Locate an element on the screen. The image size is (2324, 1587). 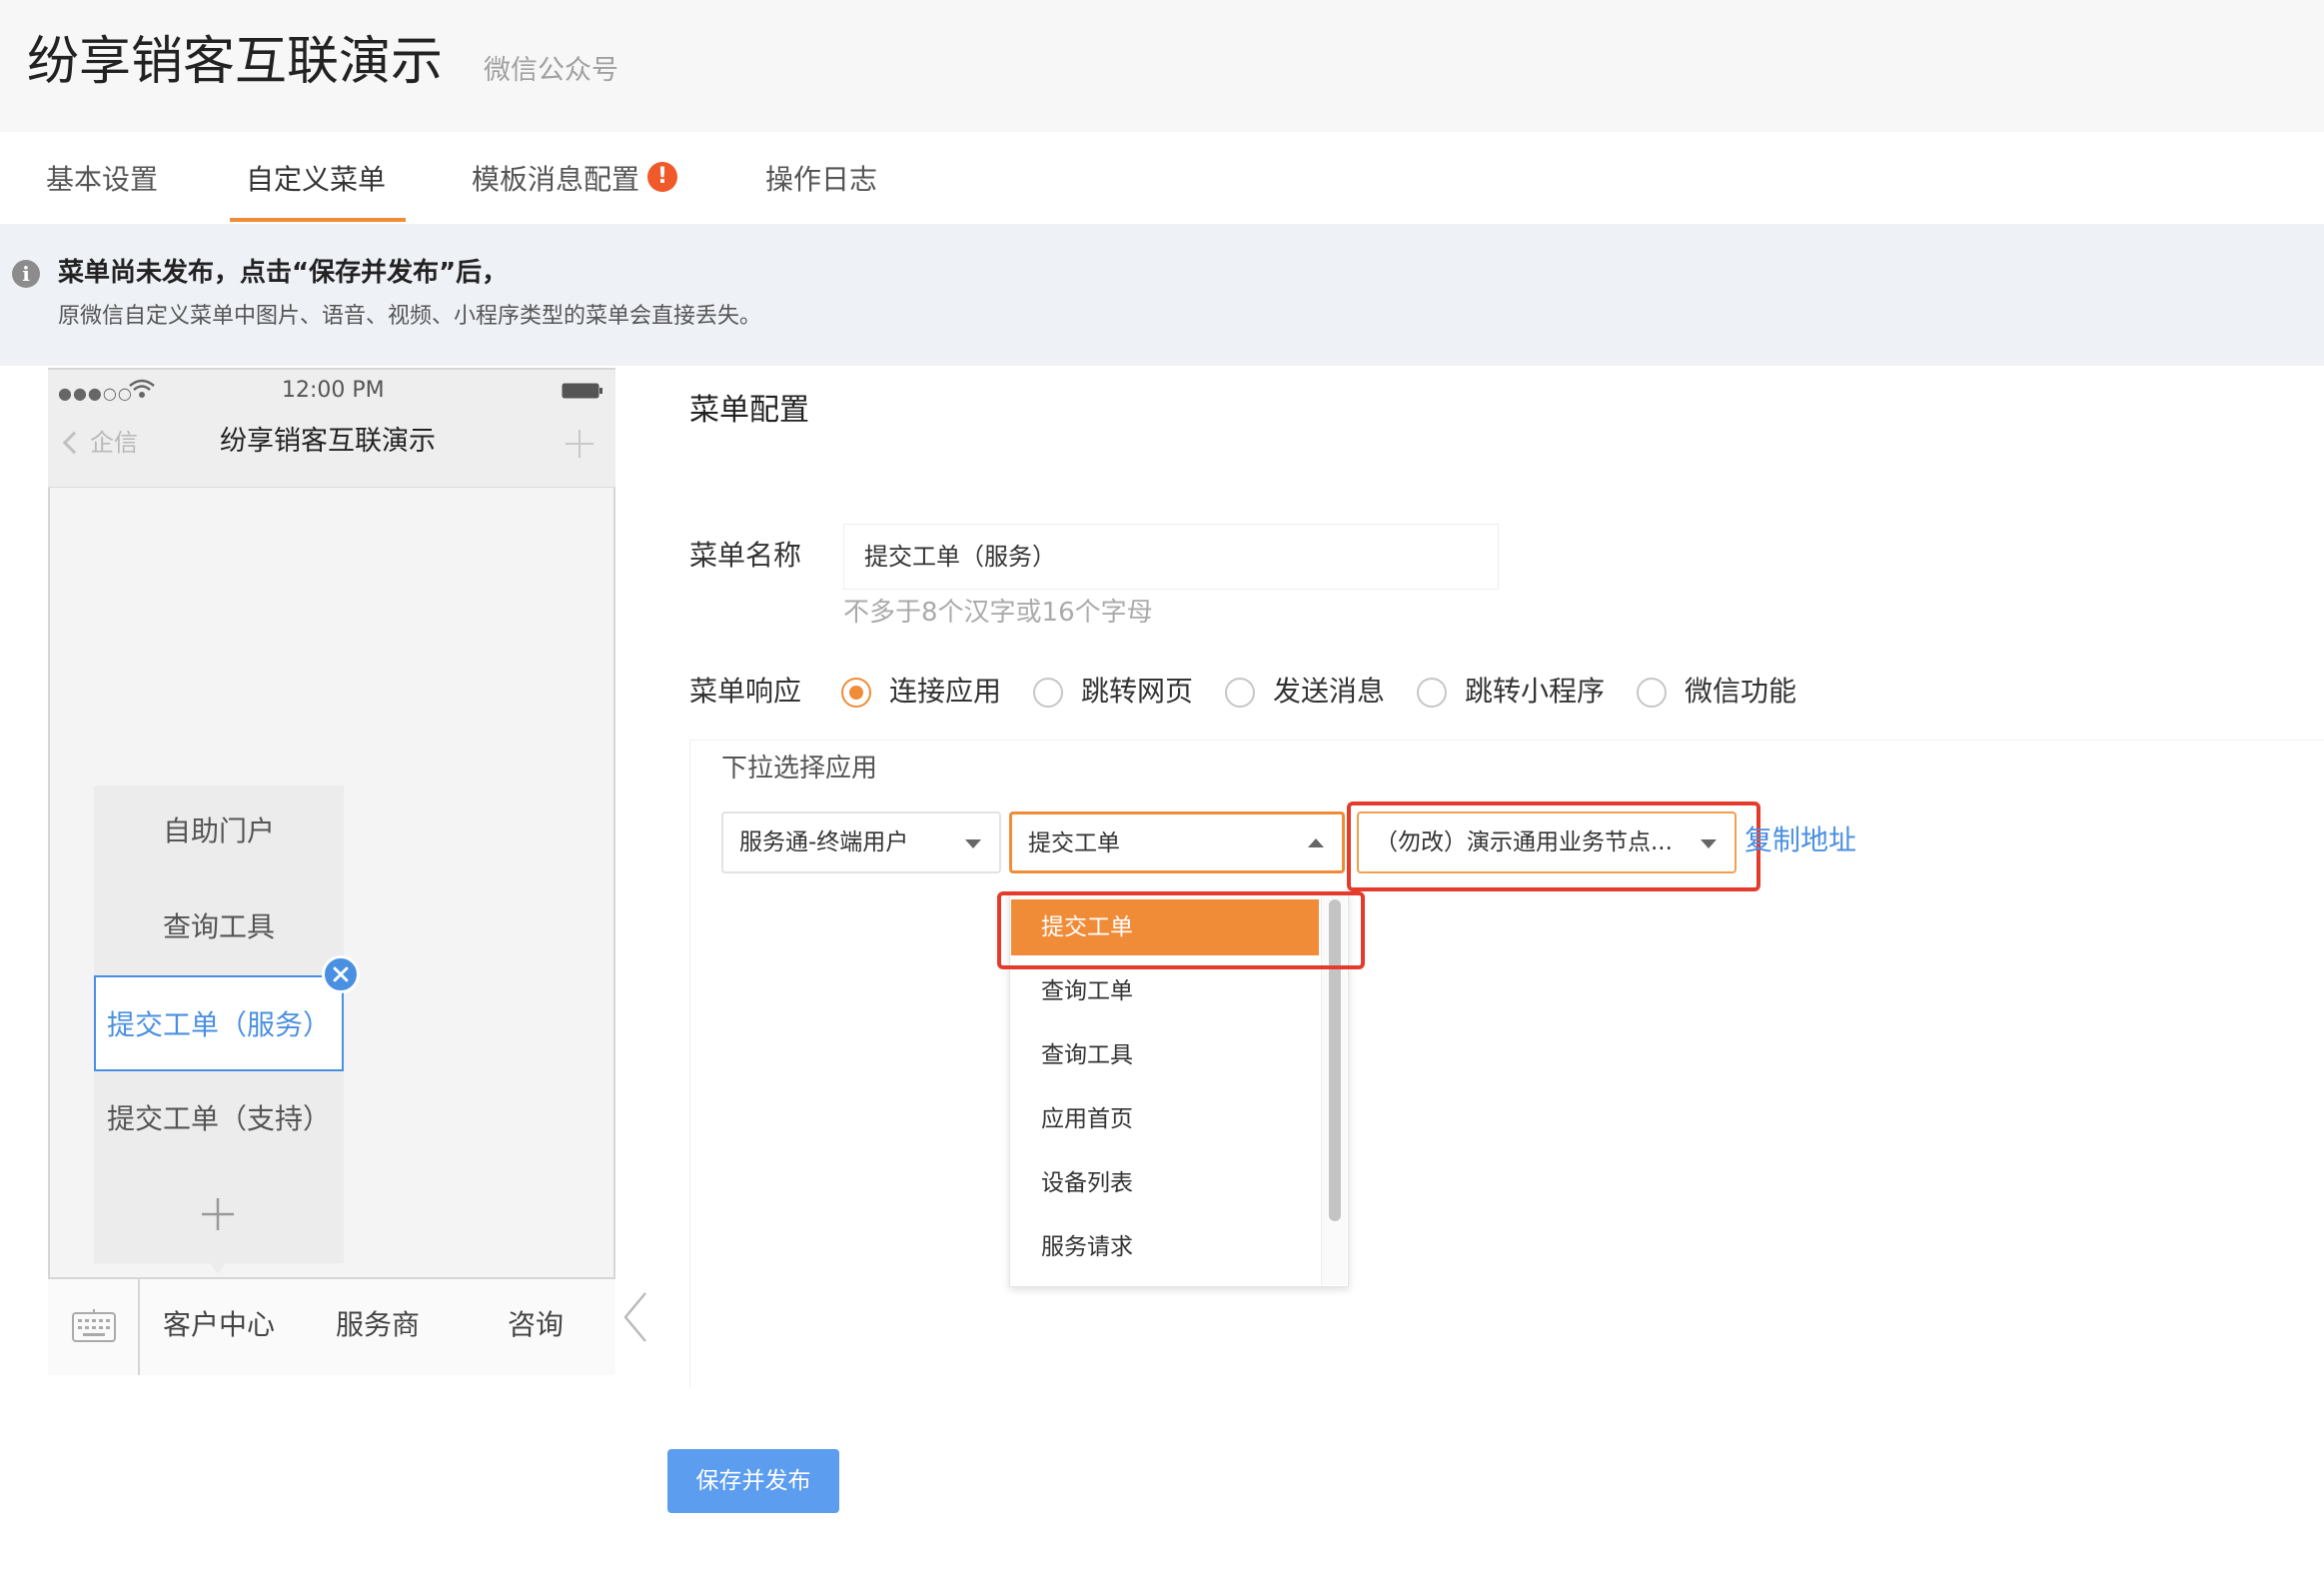
radio-label-wechat-function: 微信功能 is located at coordinates (1740, 692).